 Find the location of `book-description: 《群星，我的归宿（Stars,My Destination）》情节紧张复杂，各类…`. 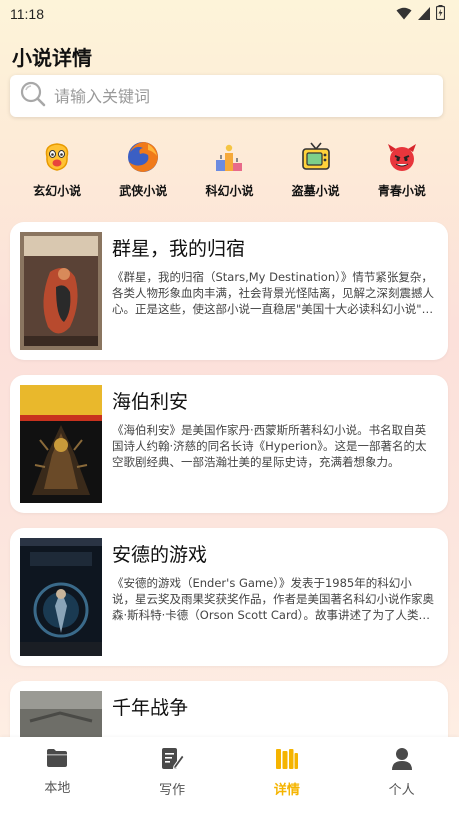

book-description: 《群星，我的归宿（Stars,My Destination）》情节紧张复杂，各类… is located at coordinates (273, 293).